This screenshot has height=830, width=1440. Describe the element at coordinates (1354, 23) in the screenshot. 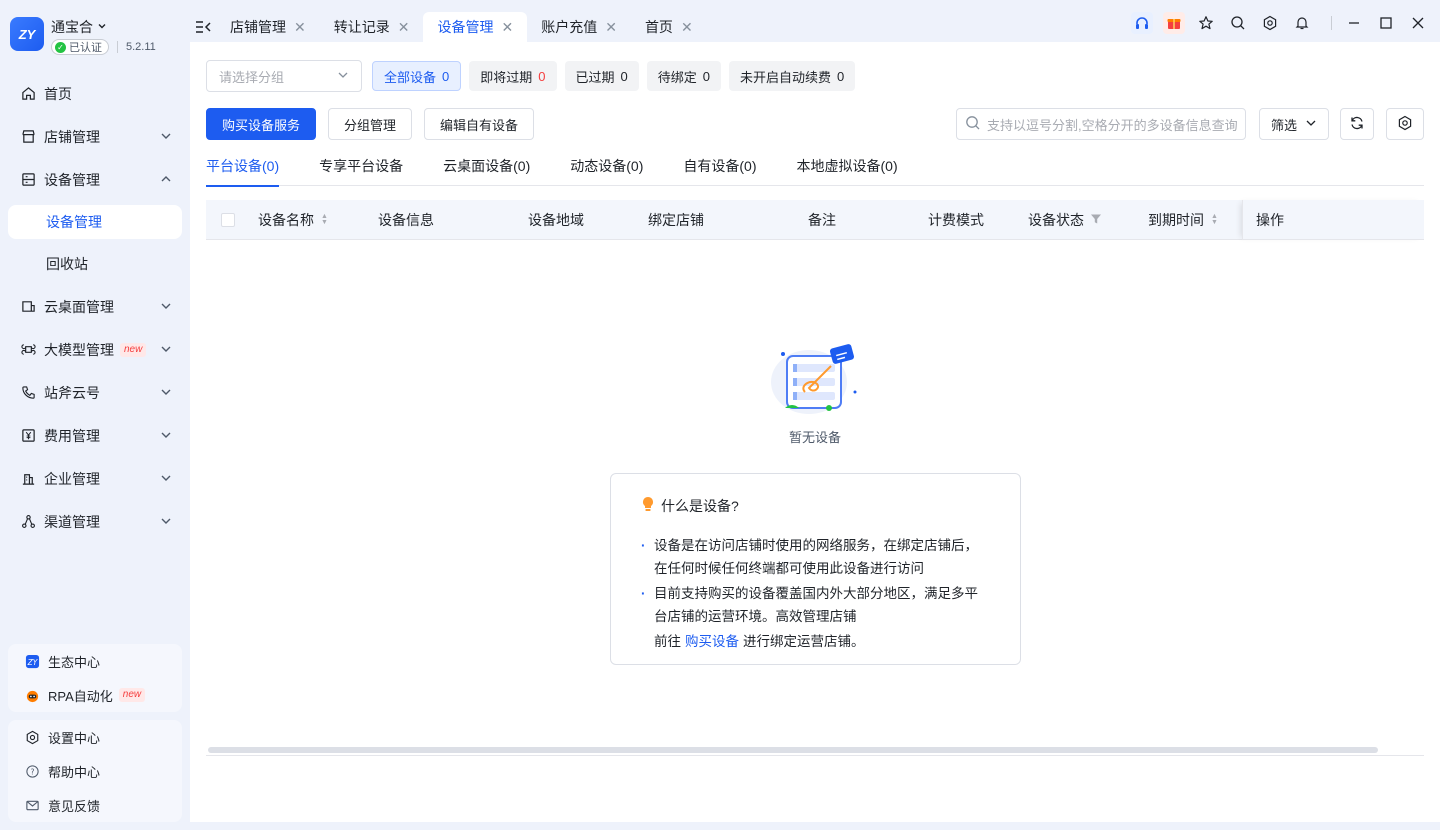

I see `minimize-icon` at that location.